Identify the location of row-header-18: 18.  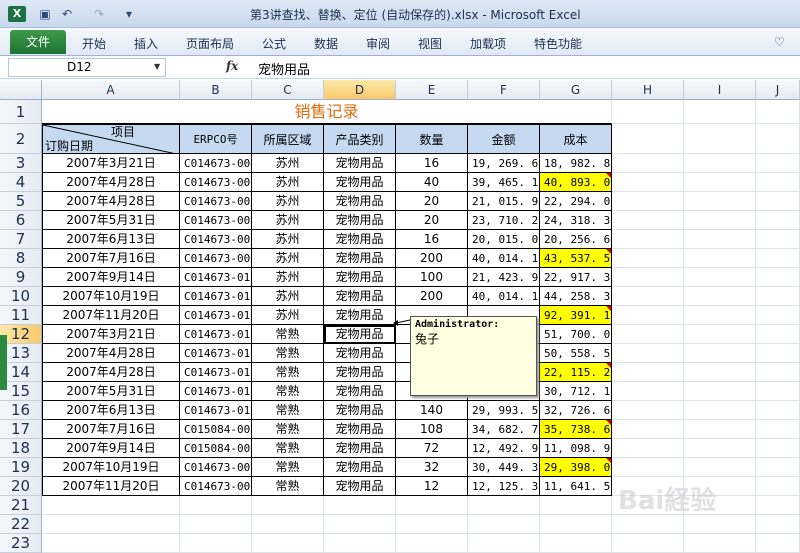
(21, 448).